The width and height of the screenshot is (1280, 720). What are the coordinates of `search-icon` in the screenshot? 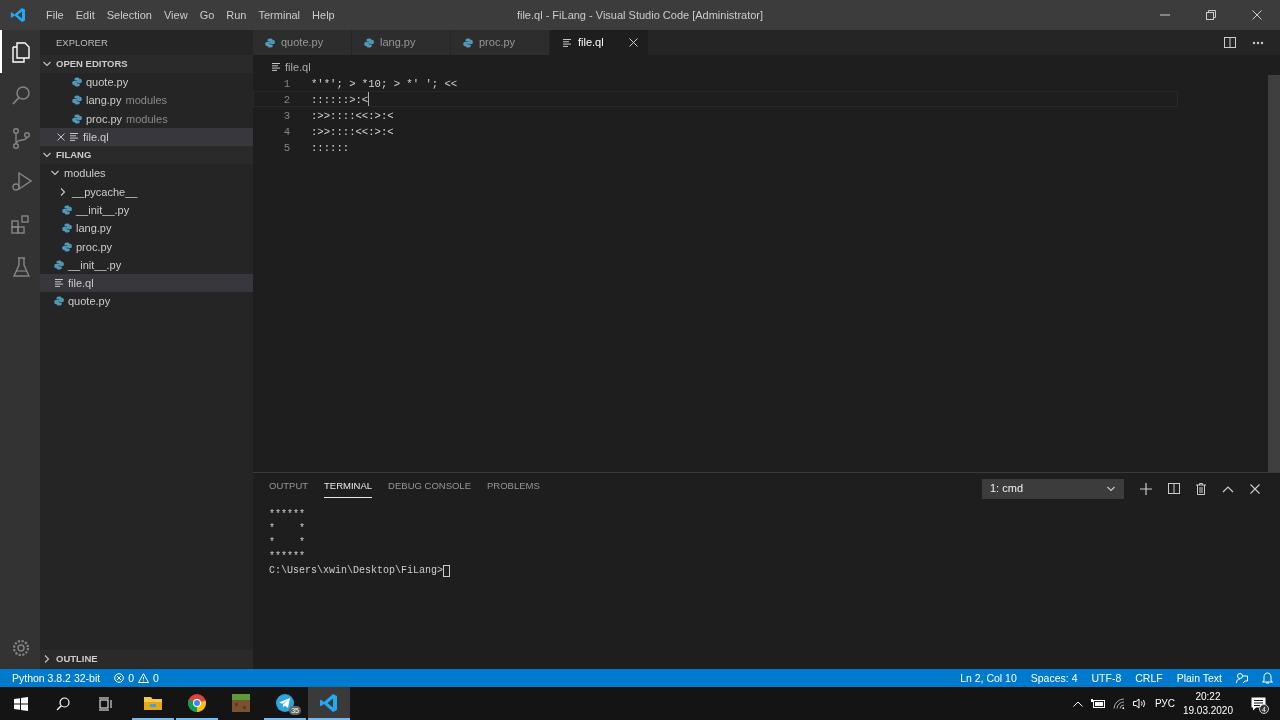 It's located at (63, 703).